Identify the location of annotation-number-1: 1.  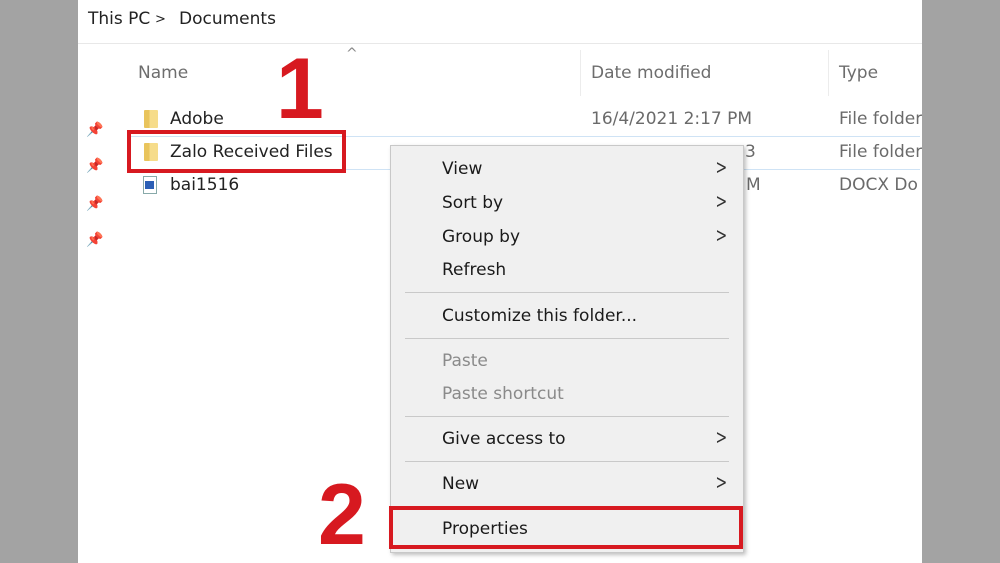
(300, 89).